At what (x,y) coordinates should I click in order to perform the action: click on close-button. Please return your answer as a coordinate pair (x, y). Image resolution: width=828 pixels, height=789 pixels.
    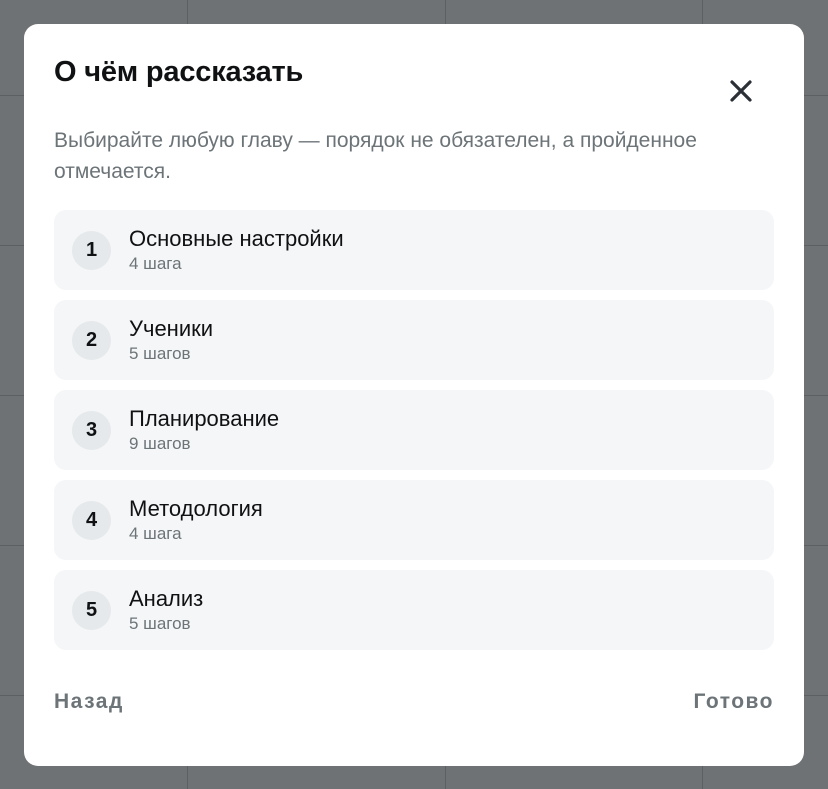
    Looking at the image, I should click on (741, 91).